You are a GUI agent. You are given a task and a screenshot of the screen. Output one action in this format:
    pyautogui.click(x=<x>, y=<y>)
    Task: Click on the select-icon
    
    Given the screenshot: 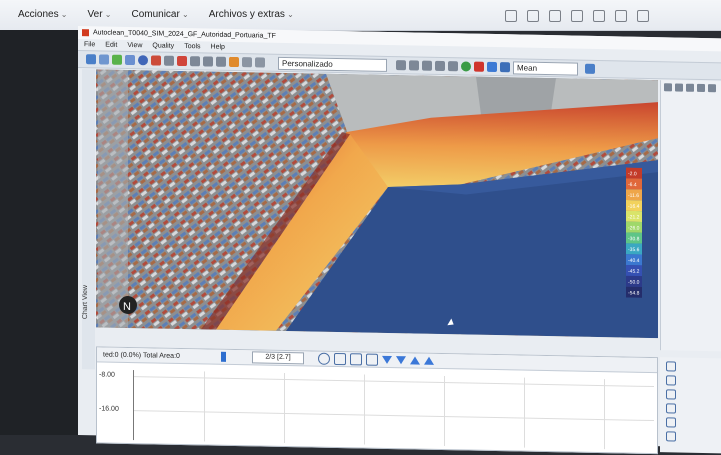 What is the action you would take?
    pyautogui.click(x=169, y=60)
    